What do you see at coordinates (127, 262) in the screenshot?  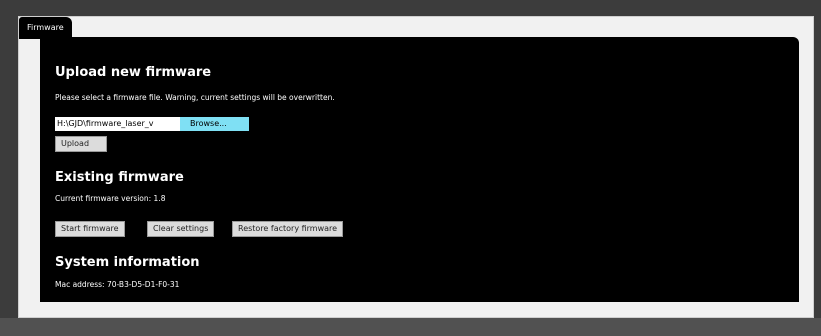 I see `system-heading: System information` at bounding box center [127, 262].